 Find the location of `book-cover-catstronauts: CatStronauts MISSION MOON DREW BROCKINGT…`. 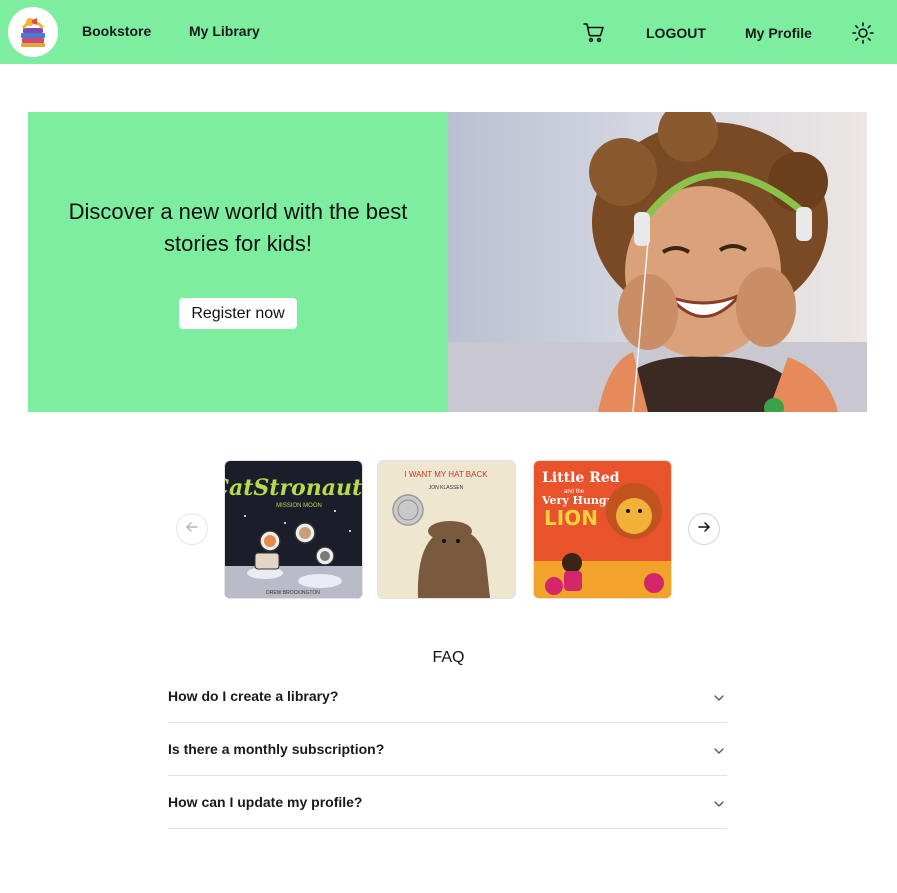

book-cover-catstronauts: CatStronauts MISSION MOON DREW BROCKINGT… is located at coordinates (293, 529).